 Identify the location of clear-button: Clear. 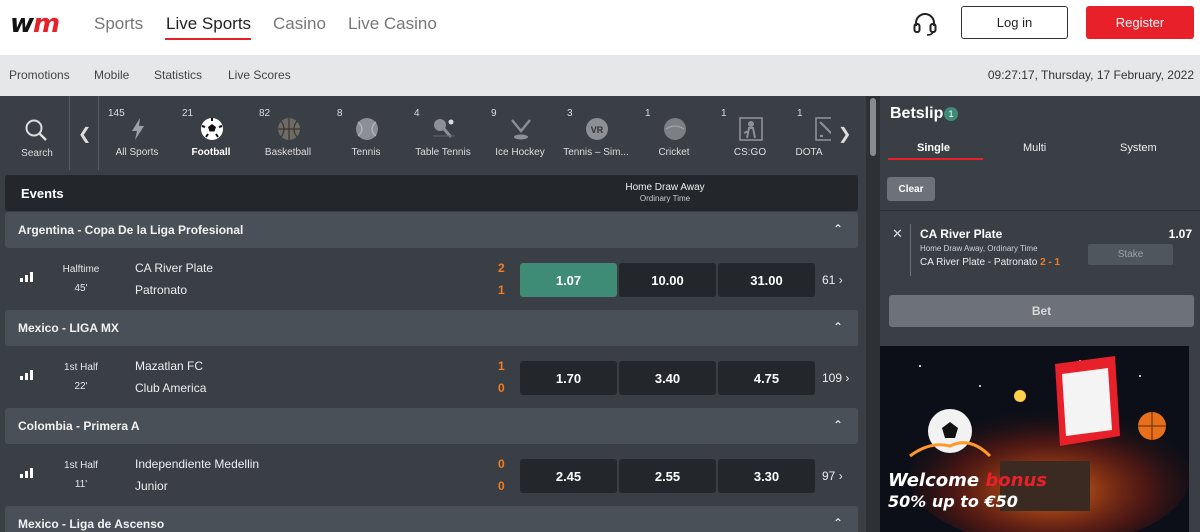
(911, 189).